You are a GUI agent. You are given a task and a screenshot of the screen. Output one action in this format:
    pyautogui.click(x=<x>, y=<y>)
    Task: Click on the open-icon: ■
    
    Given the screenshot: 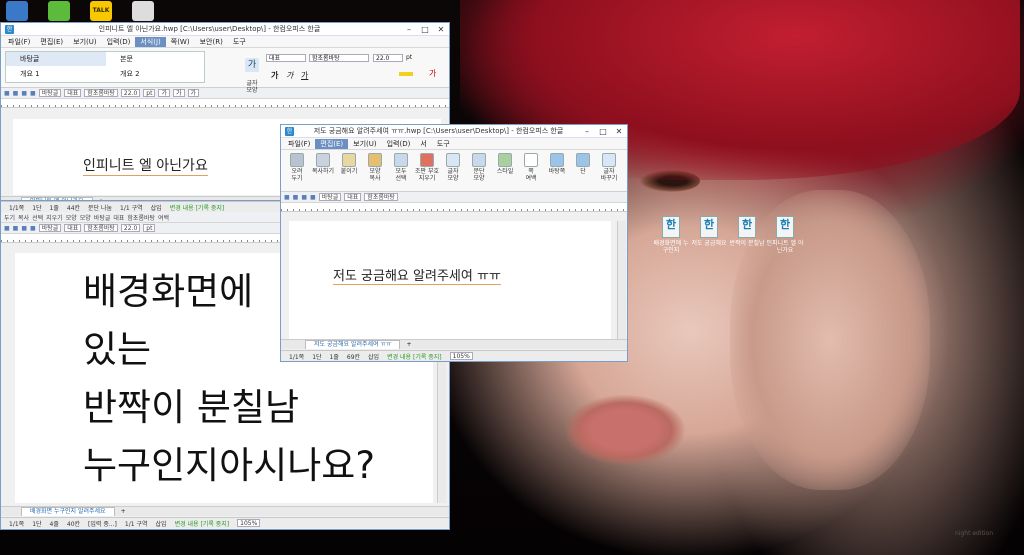 What is the action you would take?
    pyautogui.click(x=296, y=197)
    